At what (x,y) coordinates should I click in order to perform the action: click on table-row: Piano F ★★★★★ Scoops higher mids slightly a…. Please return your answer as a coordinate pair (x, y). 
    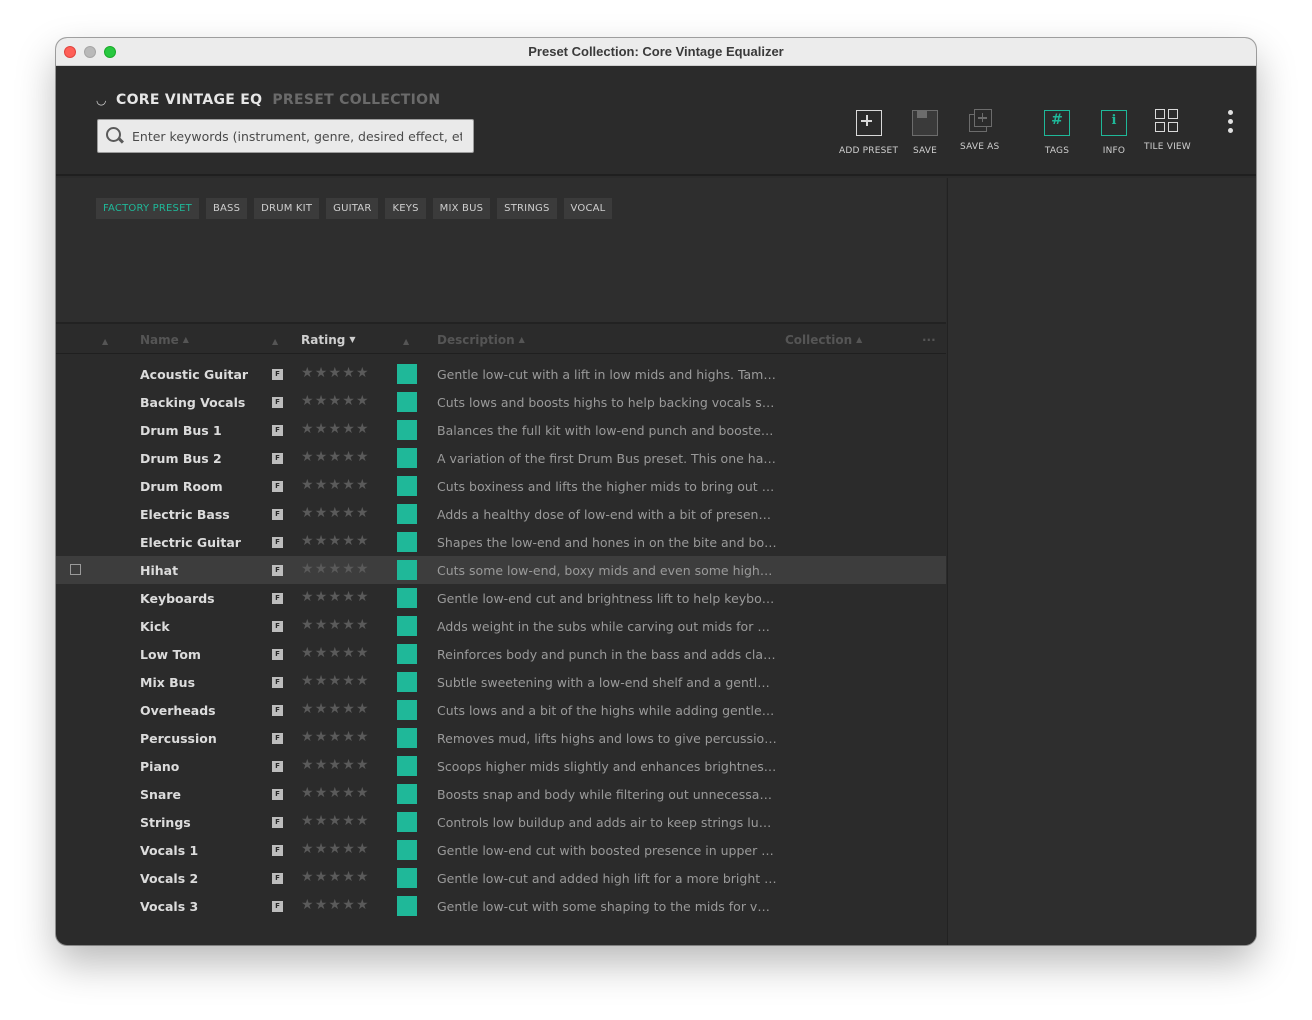
    Looking at the image, I should click on (501, 766).